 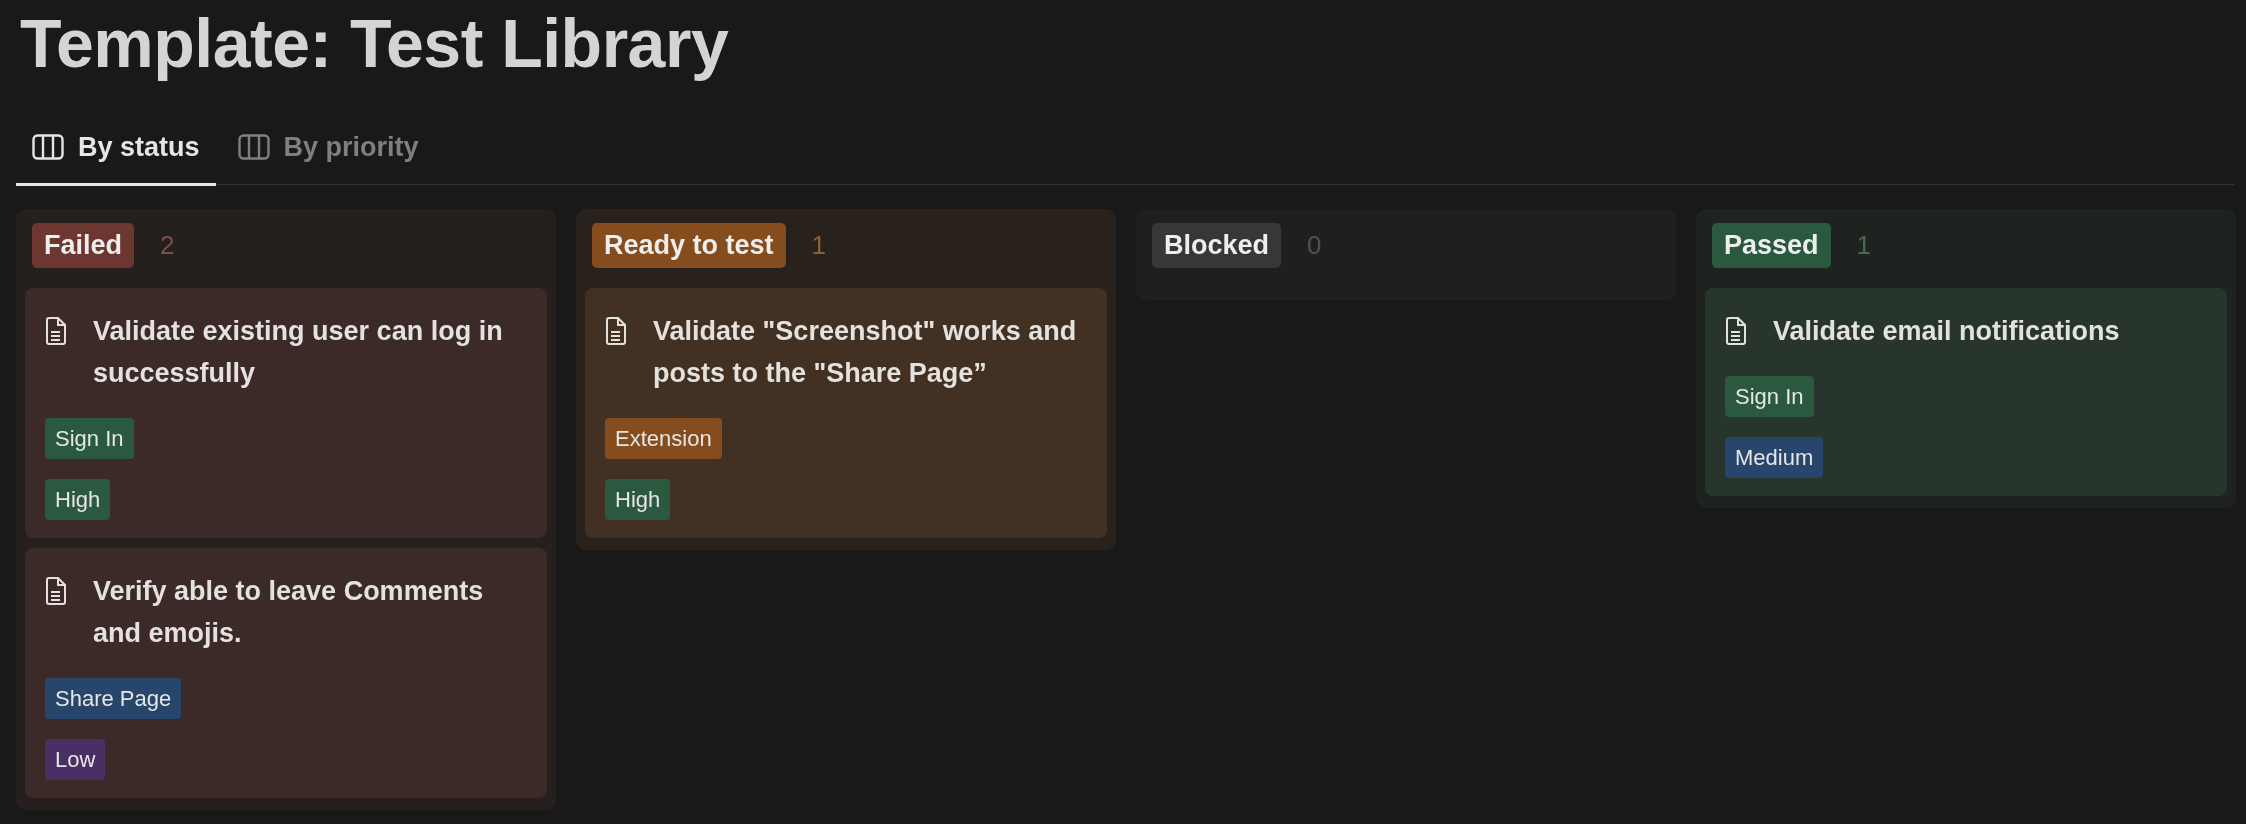 I want to click on tag: Extension, so click(x=663, y=438).